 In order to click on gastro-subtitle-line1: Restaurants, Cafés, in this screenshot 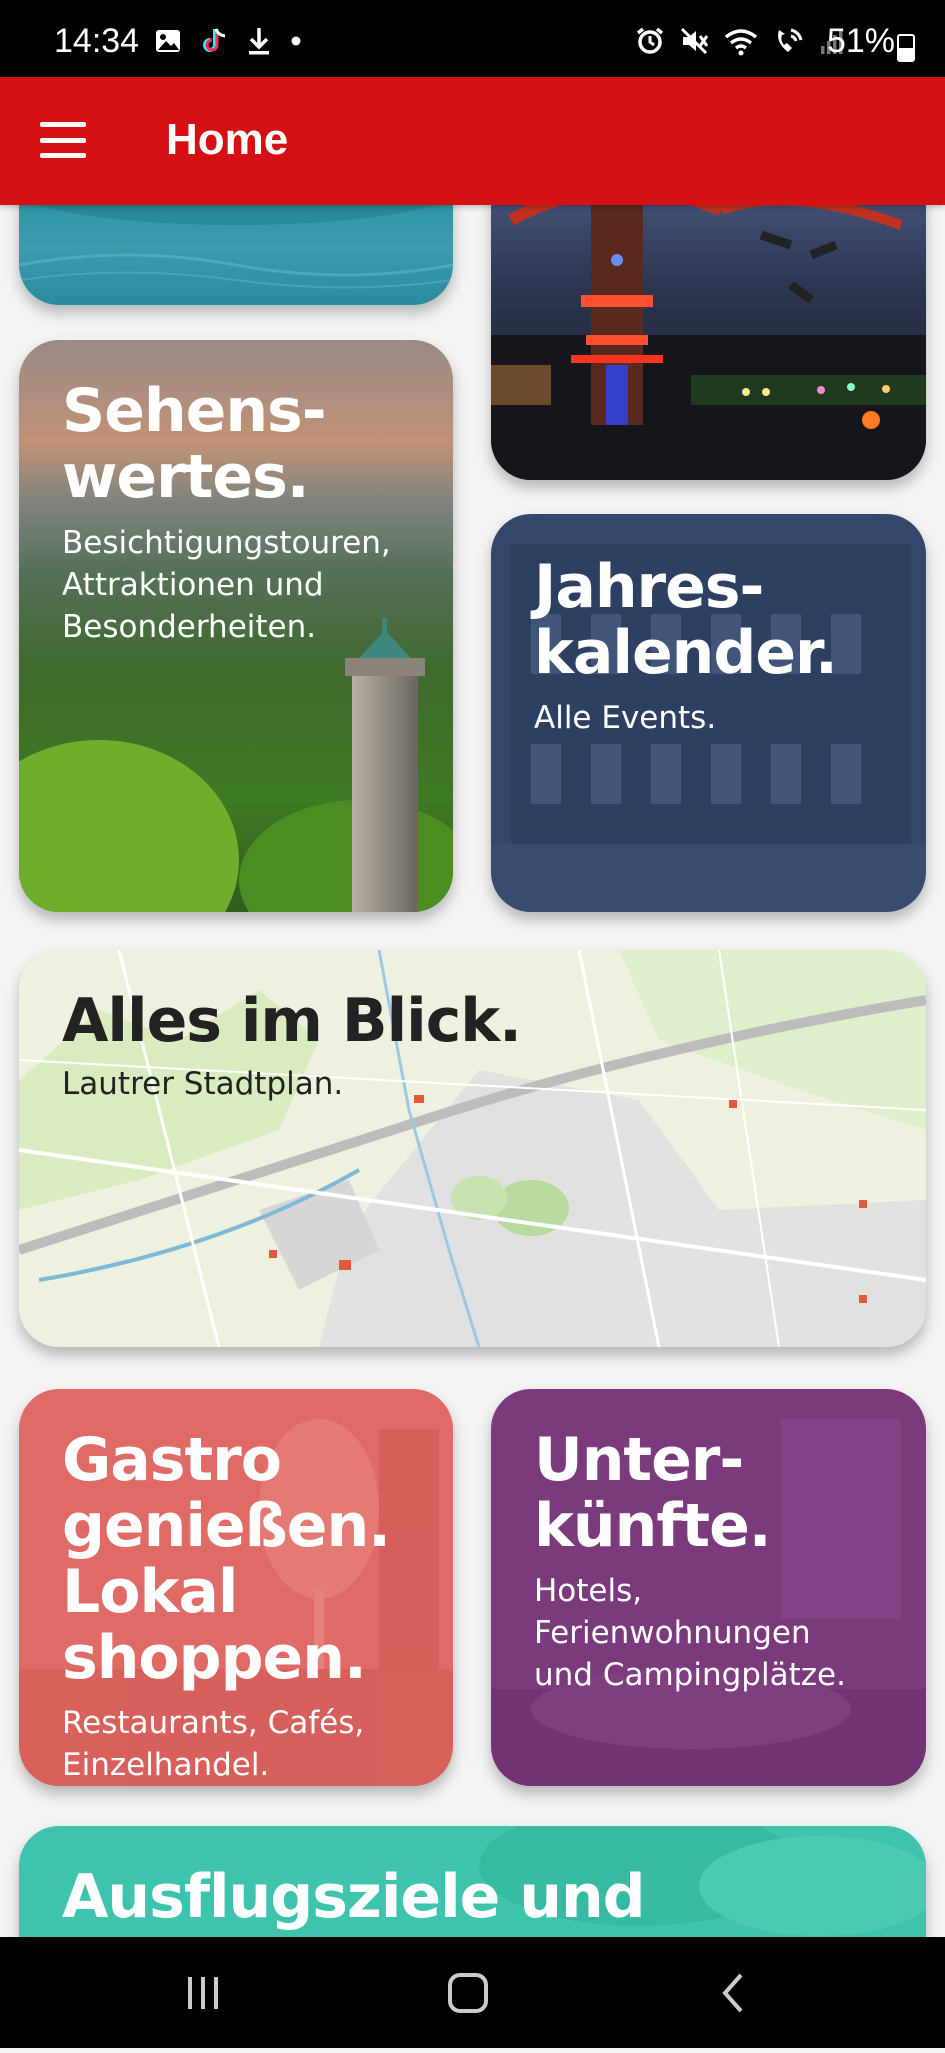, I will do `click(213, 1723)`.